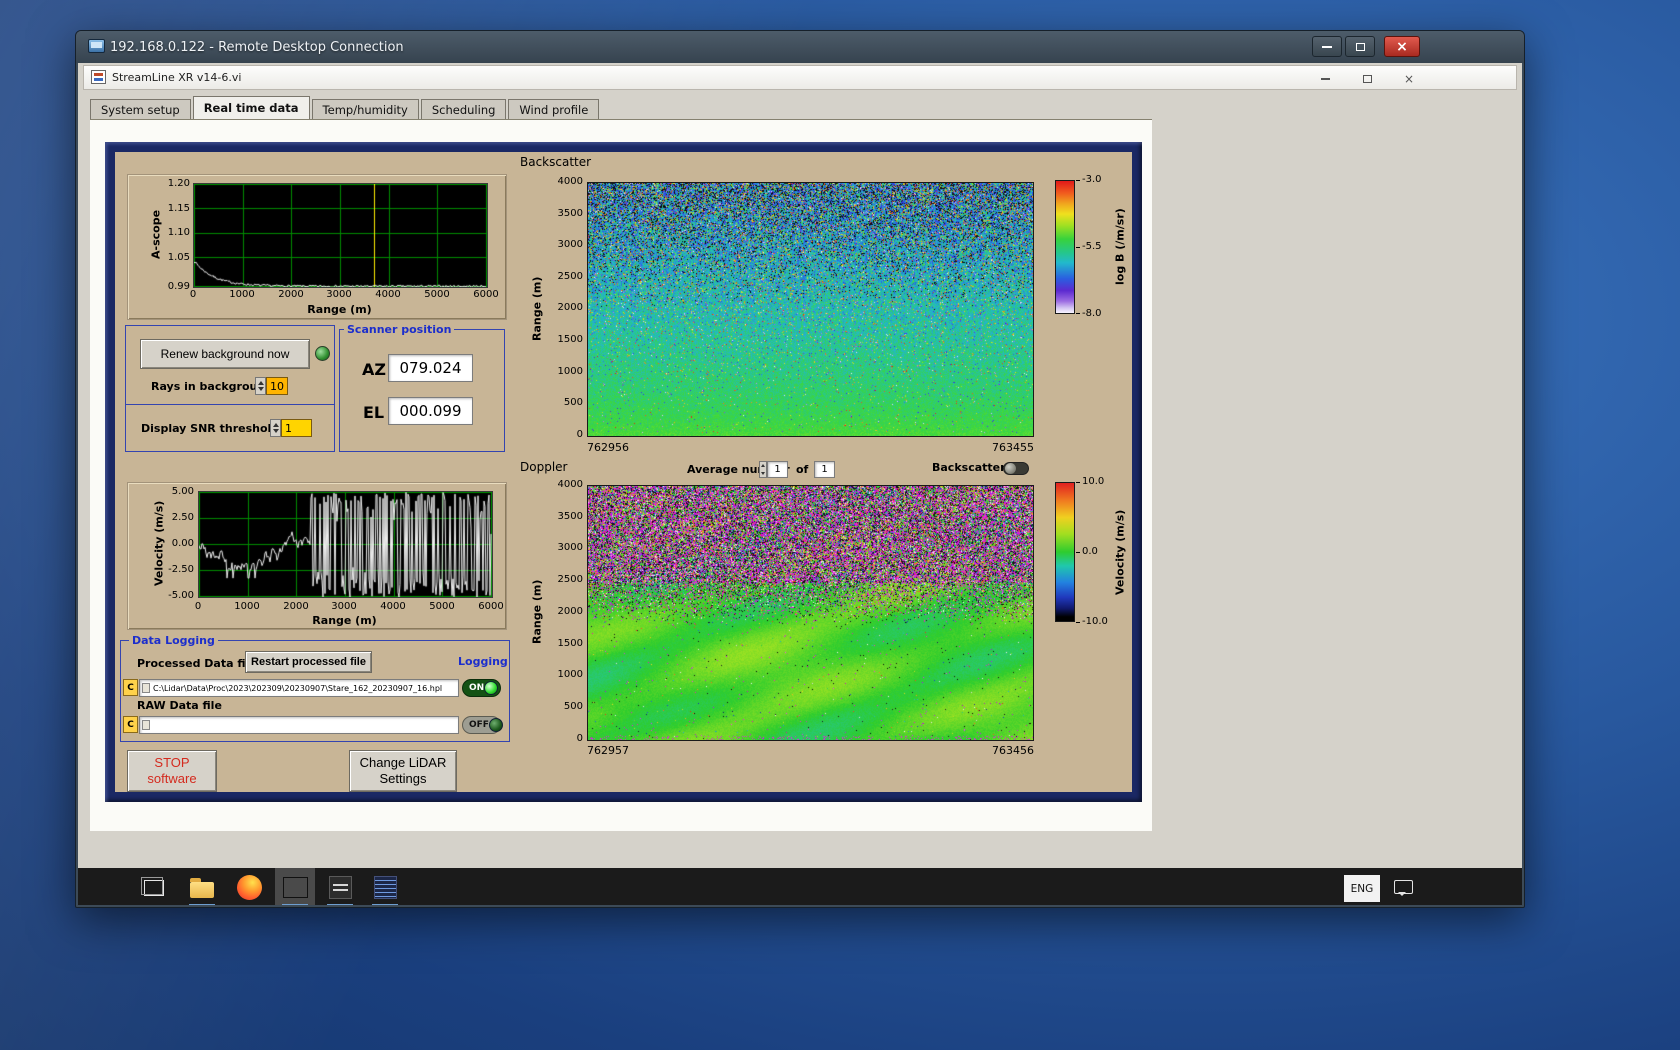 The width and height of the screenshot is (1680, 1050). What do you see at coordinates (763, 469) in the screenshot?
I see `average-spinner` at bounding box center [763, 469].